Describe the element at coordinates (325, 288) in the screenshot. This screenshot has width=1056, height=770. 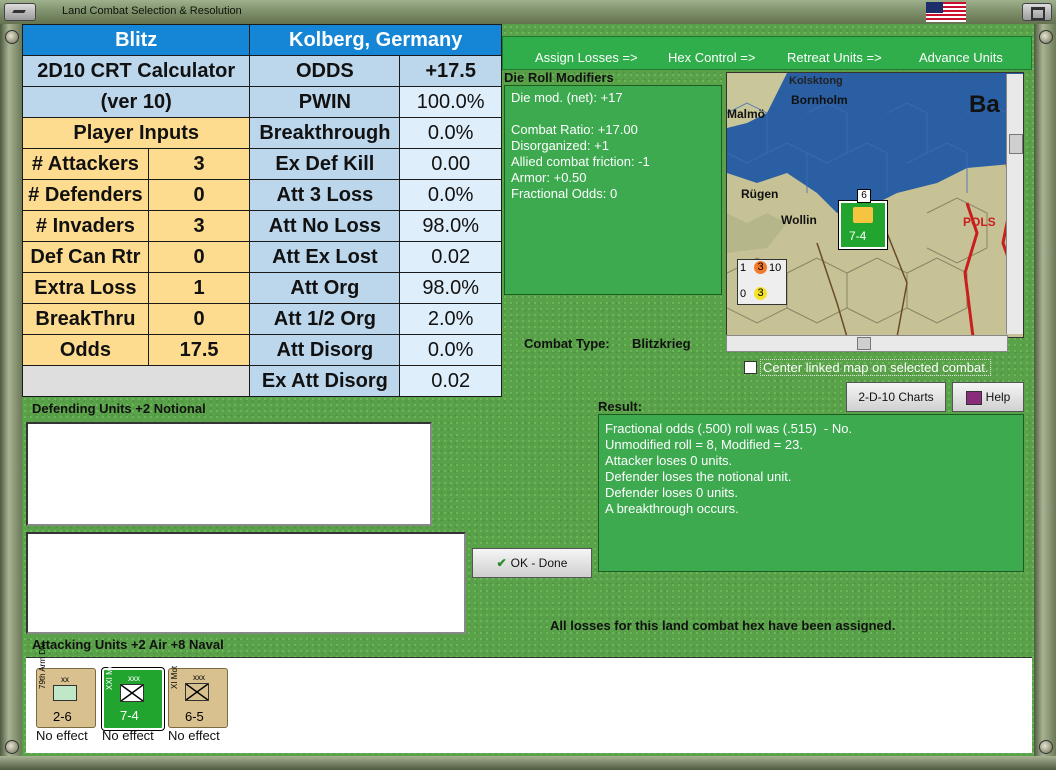
I see `result-label: Att Org` at that location.